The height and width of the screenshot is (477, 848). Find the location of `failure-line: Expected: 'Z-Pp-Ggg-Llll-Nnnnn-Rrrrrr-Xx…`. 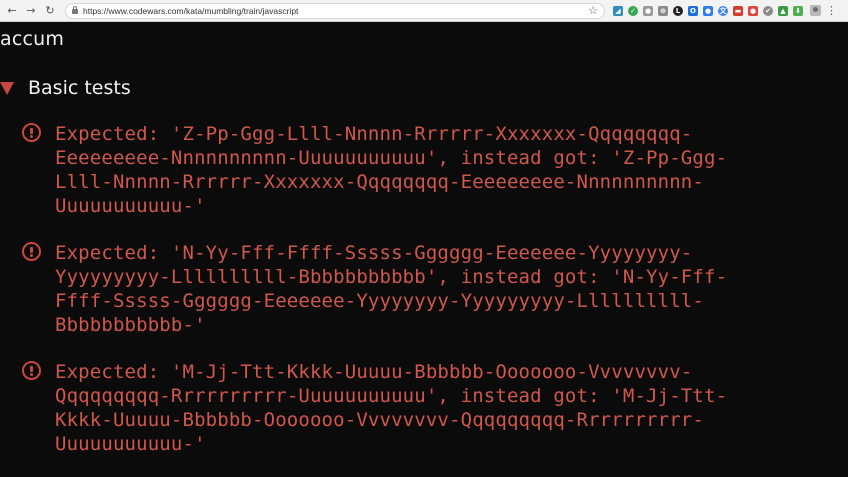

failure-line: Expected: 'Z-Pp-Ggg-Llll-Nnnnn-Rrrrrr-Xx… is located at coordinates (374, 134).